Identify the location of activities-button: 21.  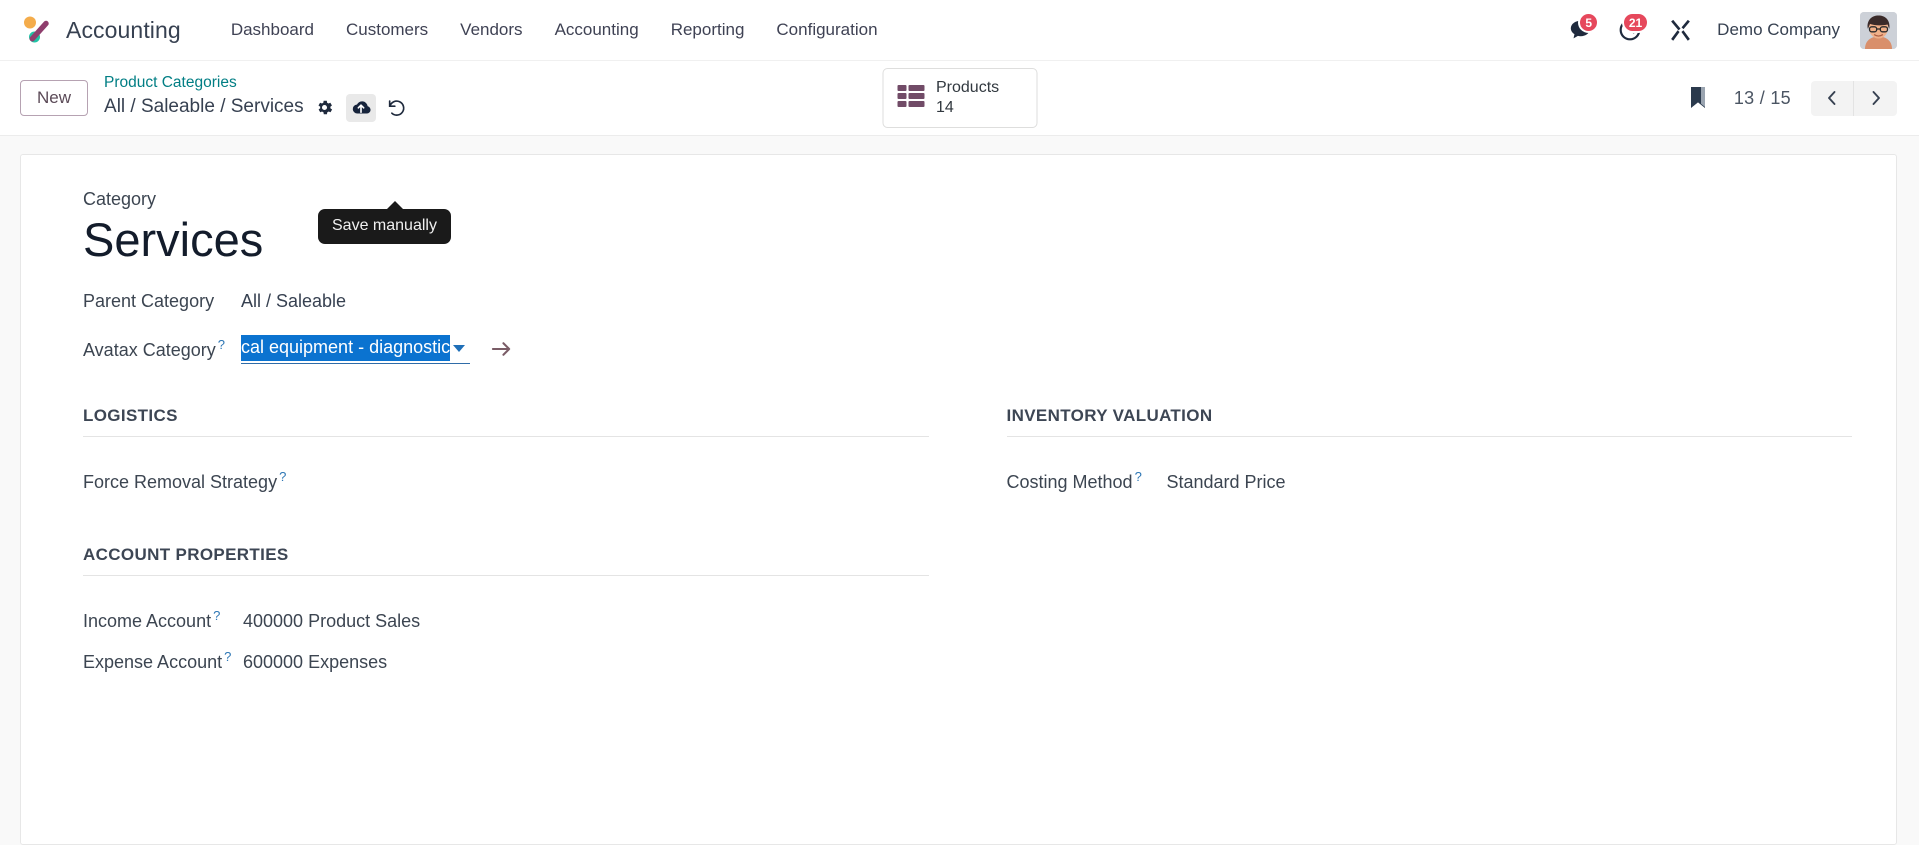
(1630, 30).